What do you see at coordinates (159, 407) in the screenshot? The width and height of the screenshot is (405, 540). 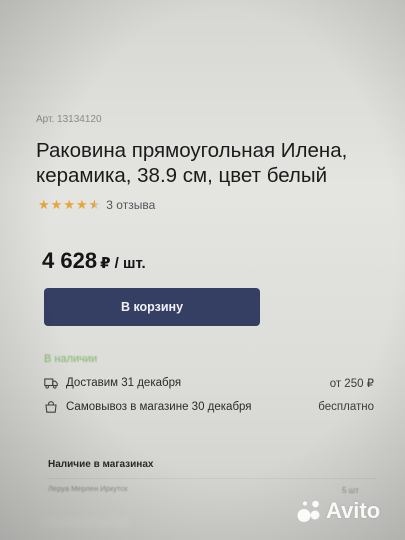 I see `pickup-label: Самовывоз в магазине 30 декабря` at bounding box center [159, 407].